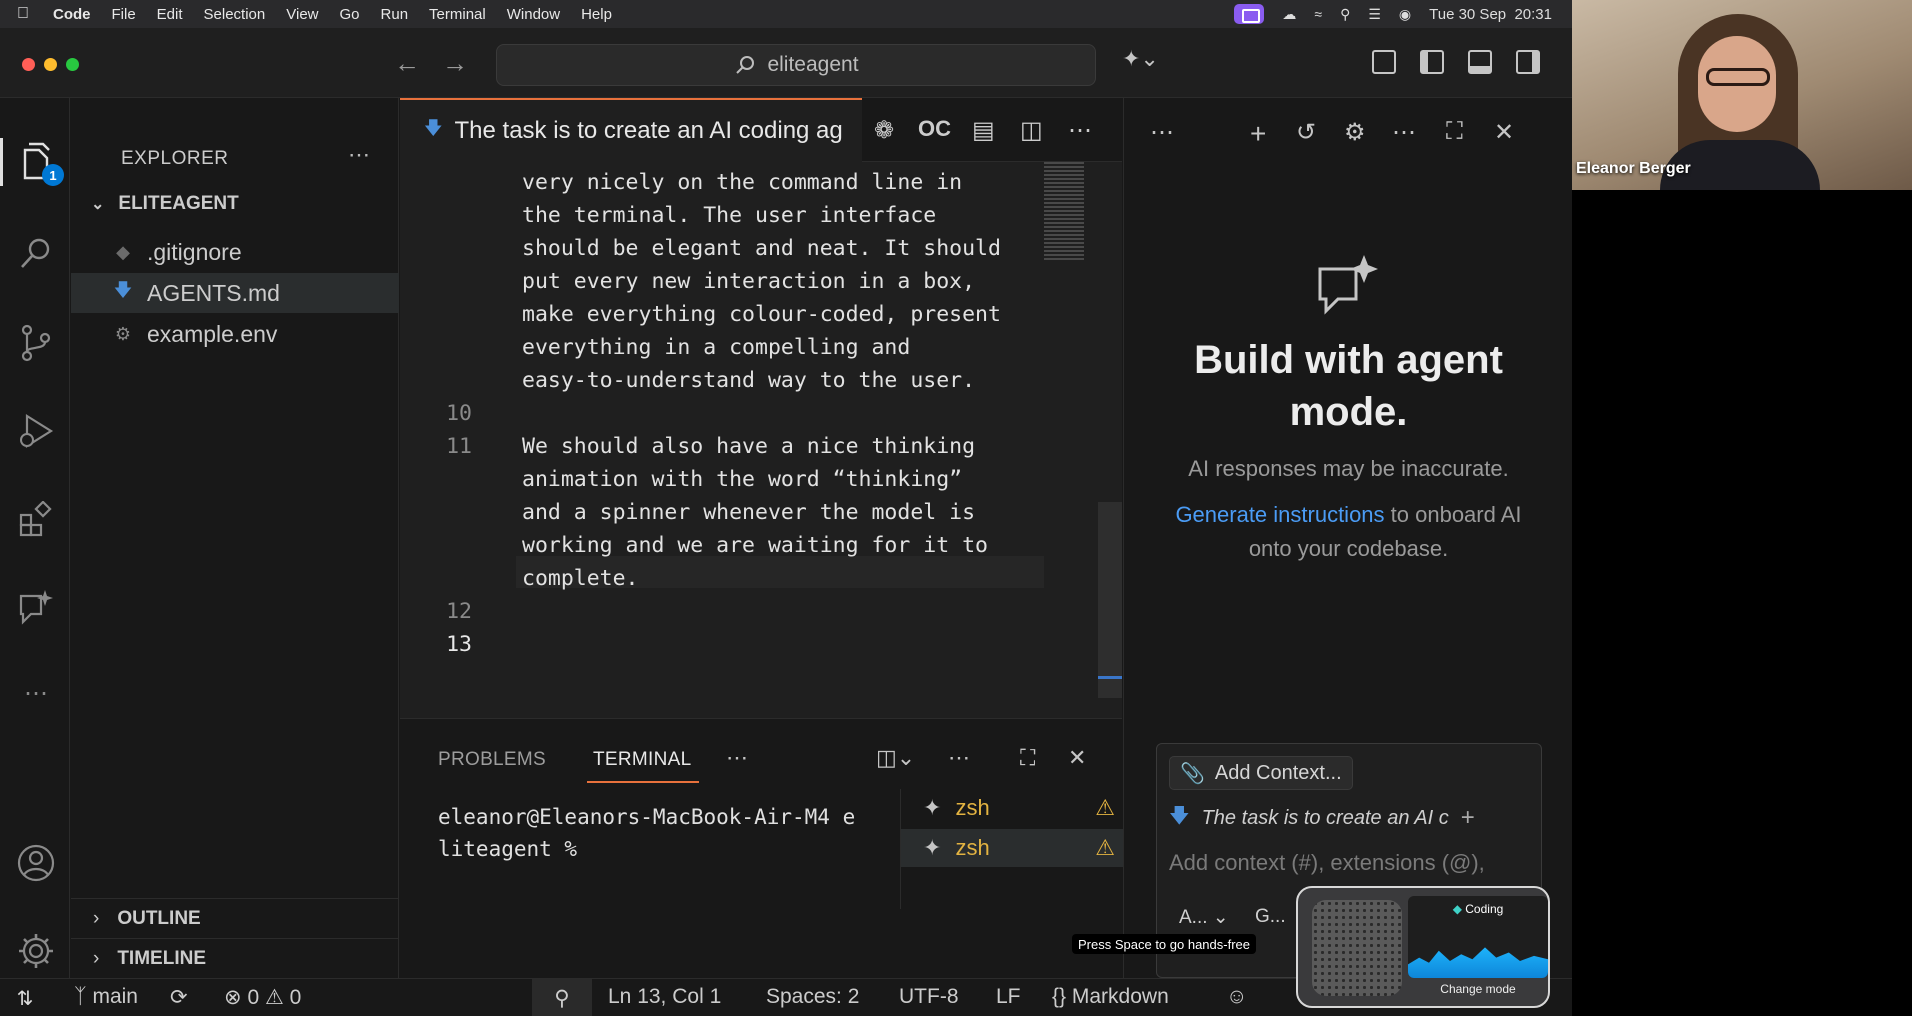  I want to click on cloud-icon: ☁, so click(1289, 14).